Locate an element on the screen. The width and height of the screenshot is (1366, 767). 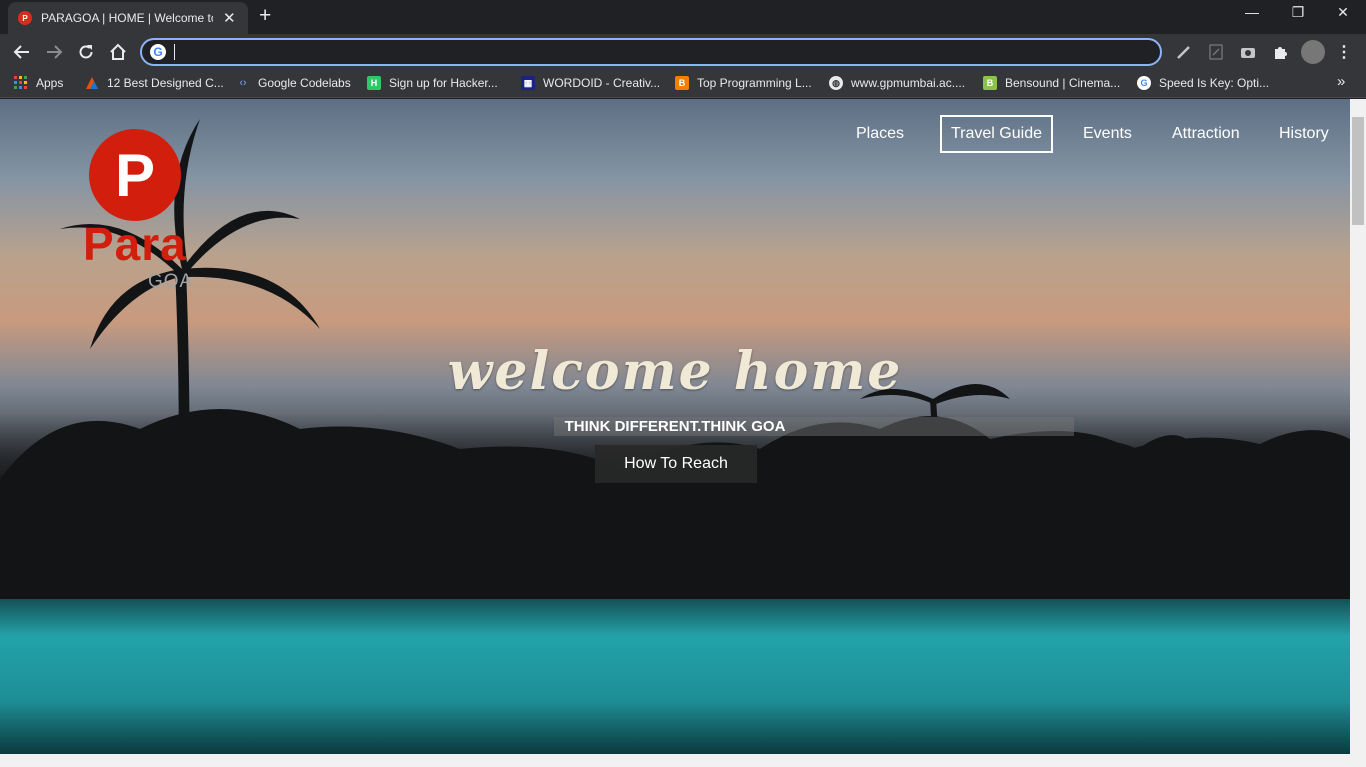
browser-tab: P PARAGOA | HOME | Welcome to Goa ✕ is located at coordinates (128, 18).